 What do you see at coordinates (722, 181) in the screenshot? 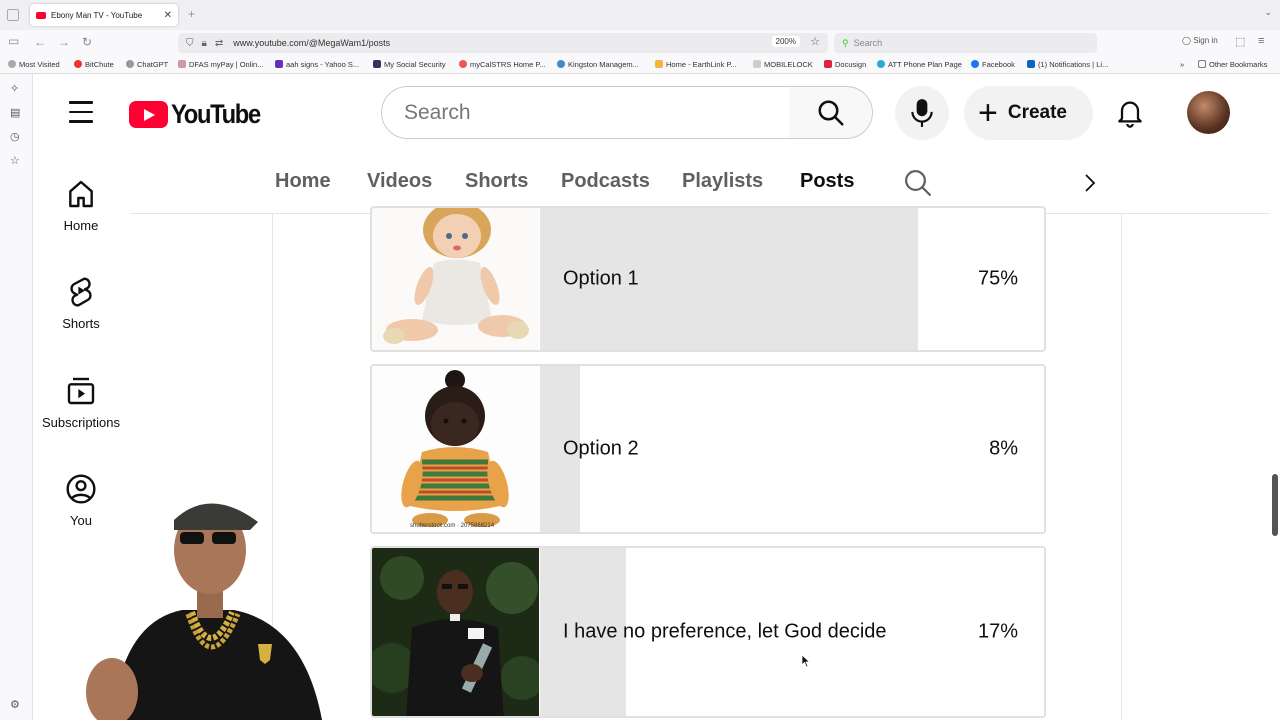
I see `tab-playlists: Playlists` at bounding box center [722, 181].